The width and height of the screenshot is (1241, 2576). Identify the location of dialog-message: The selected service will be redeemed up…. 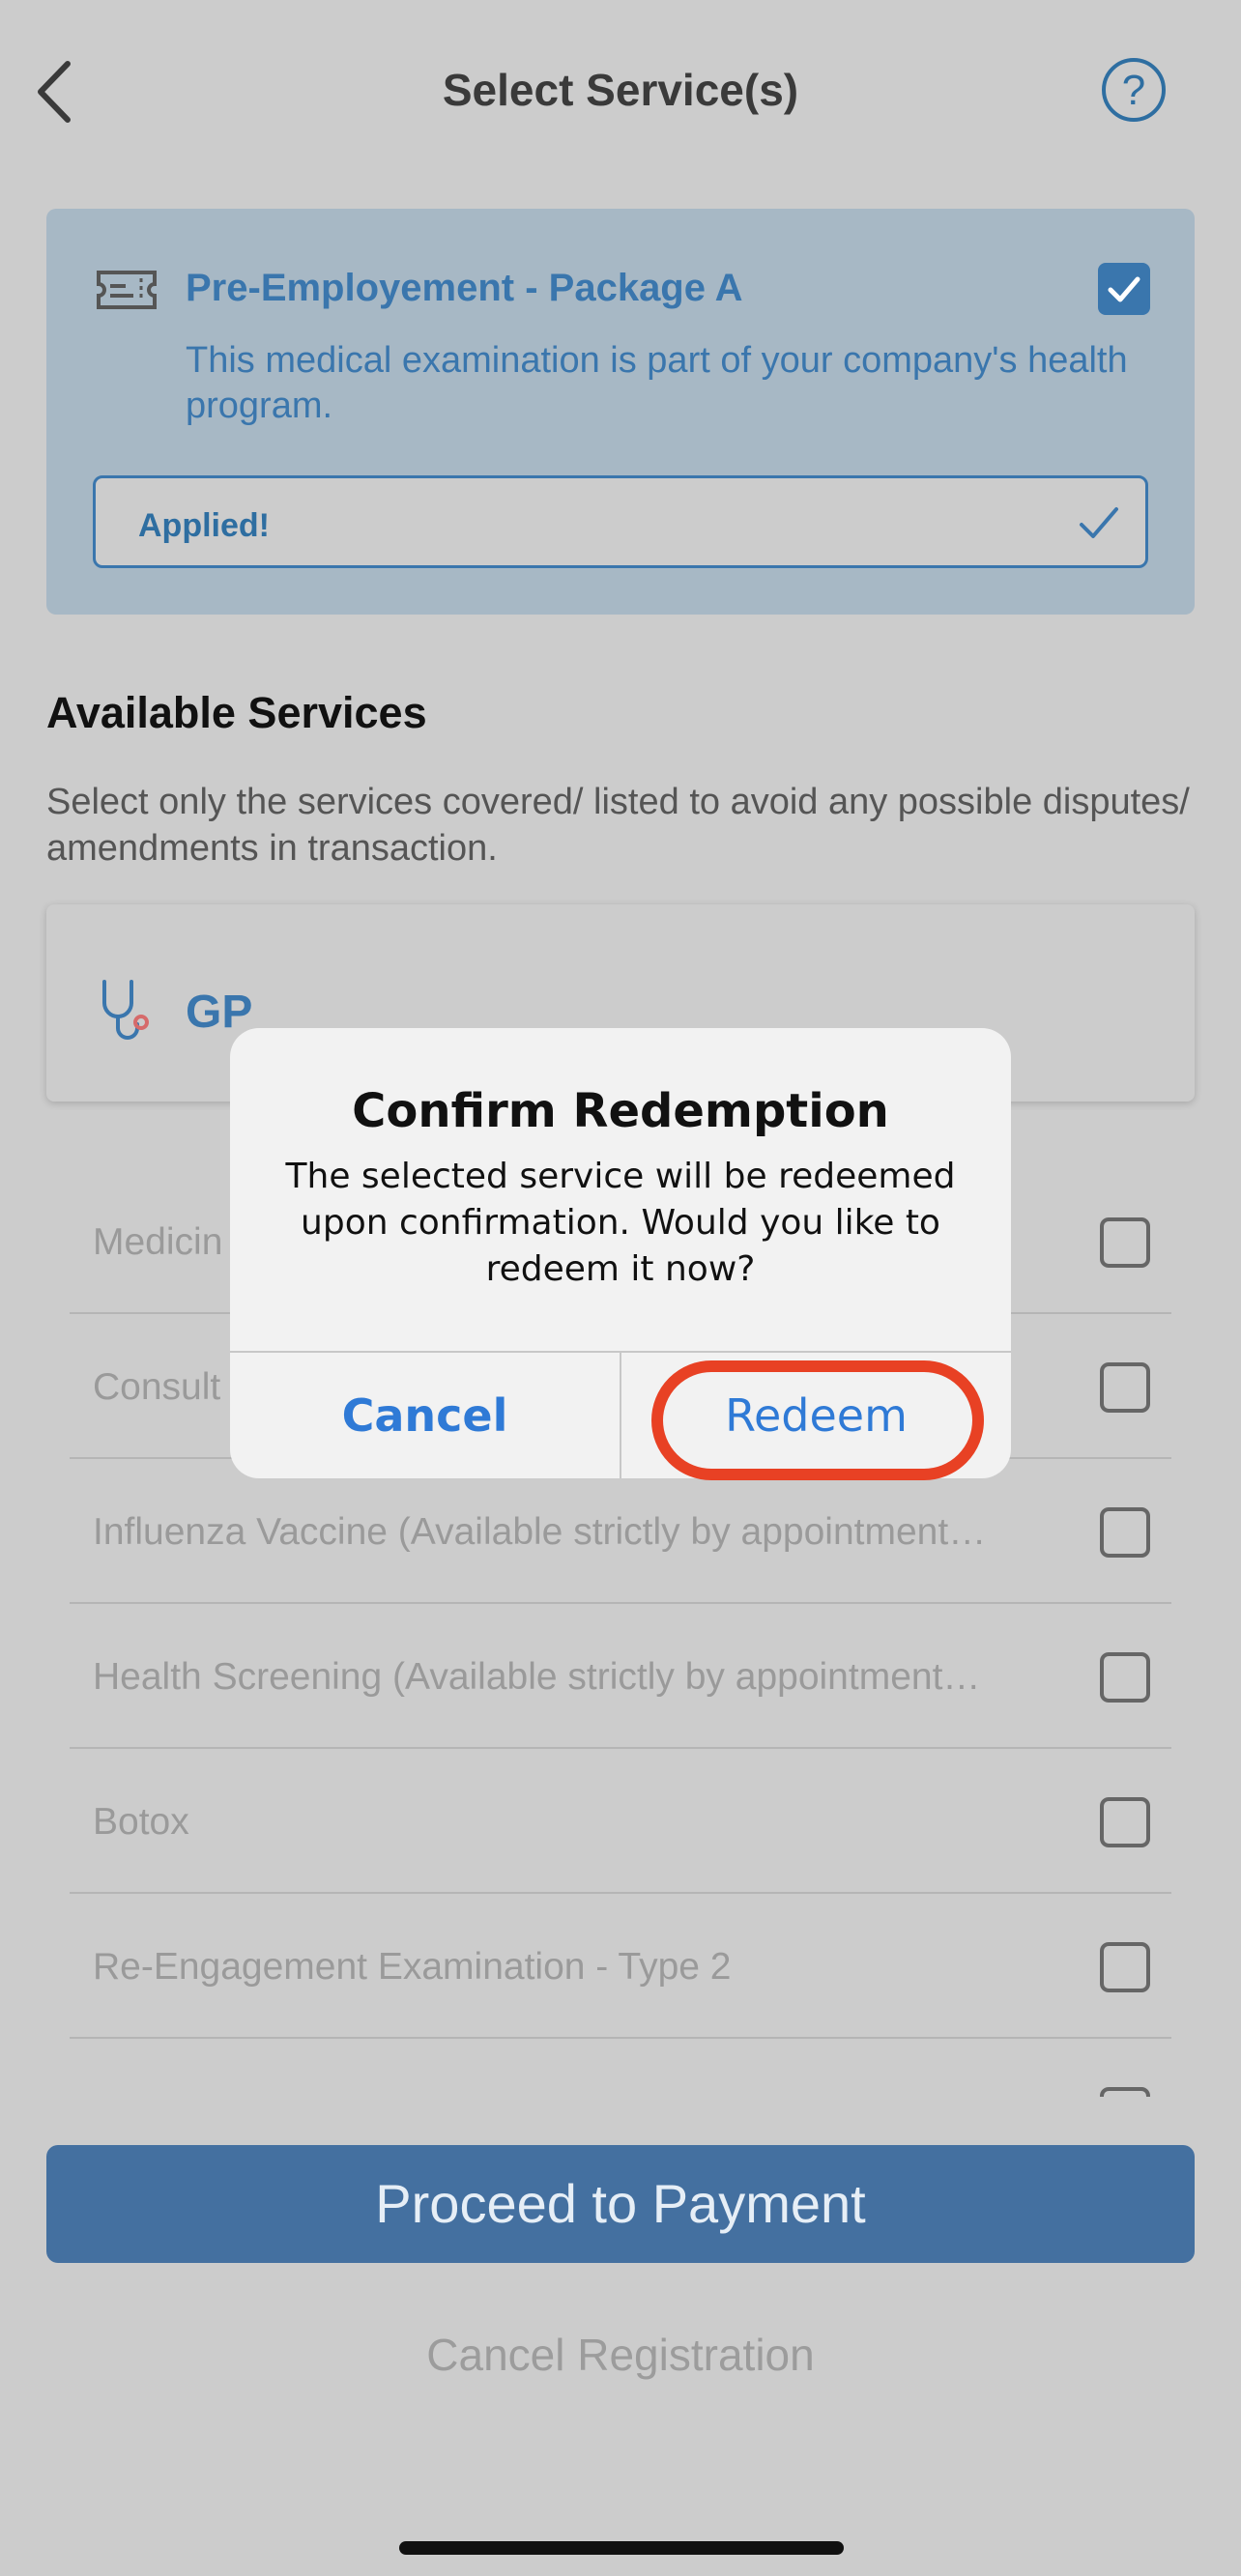
(620, 1223).